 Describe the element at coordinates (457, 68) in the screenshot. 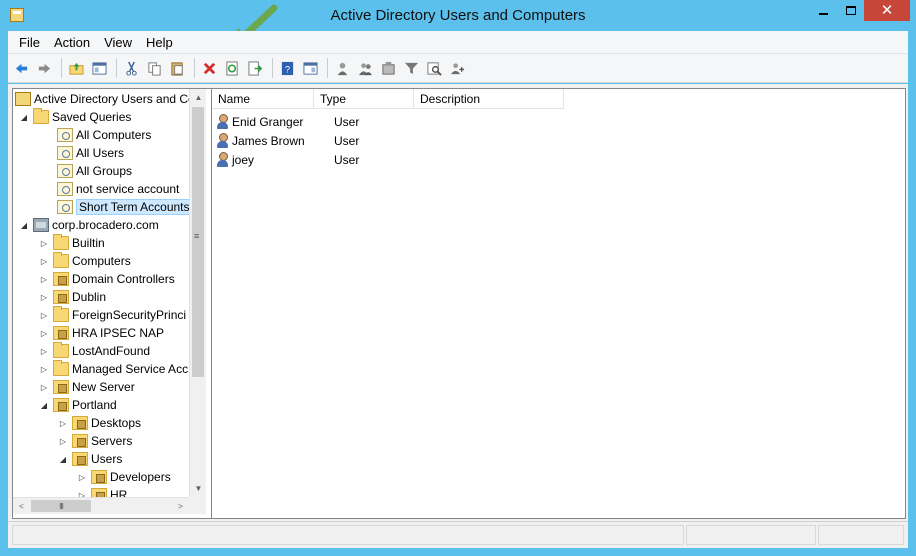

I see `add-to-group-button` at that location.